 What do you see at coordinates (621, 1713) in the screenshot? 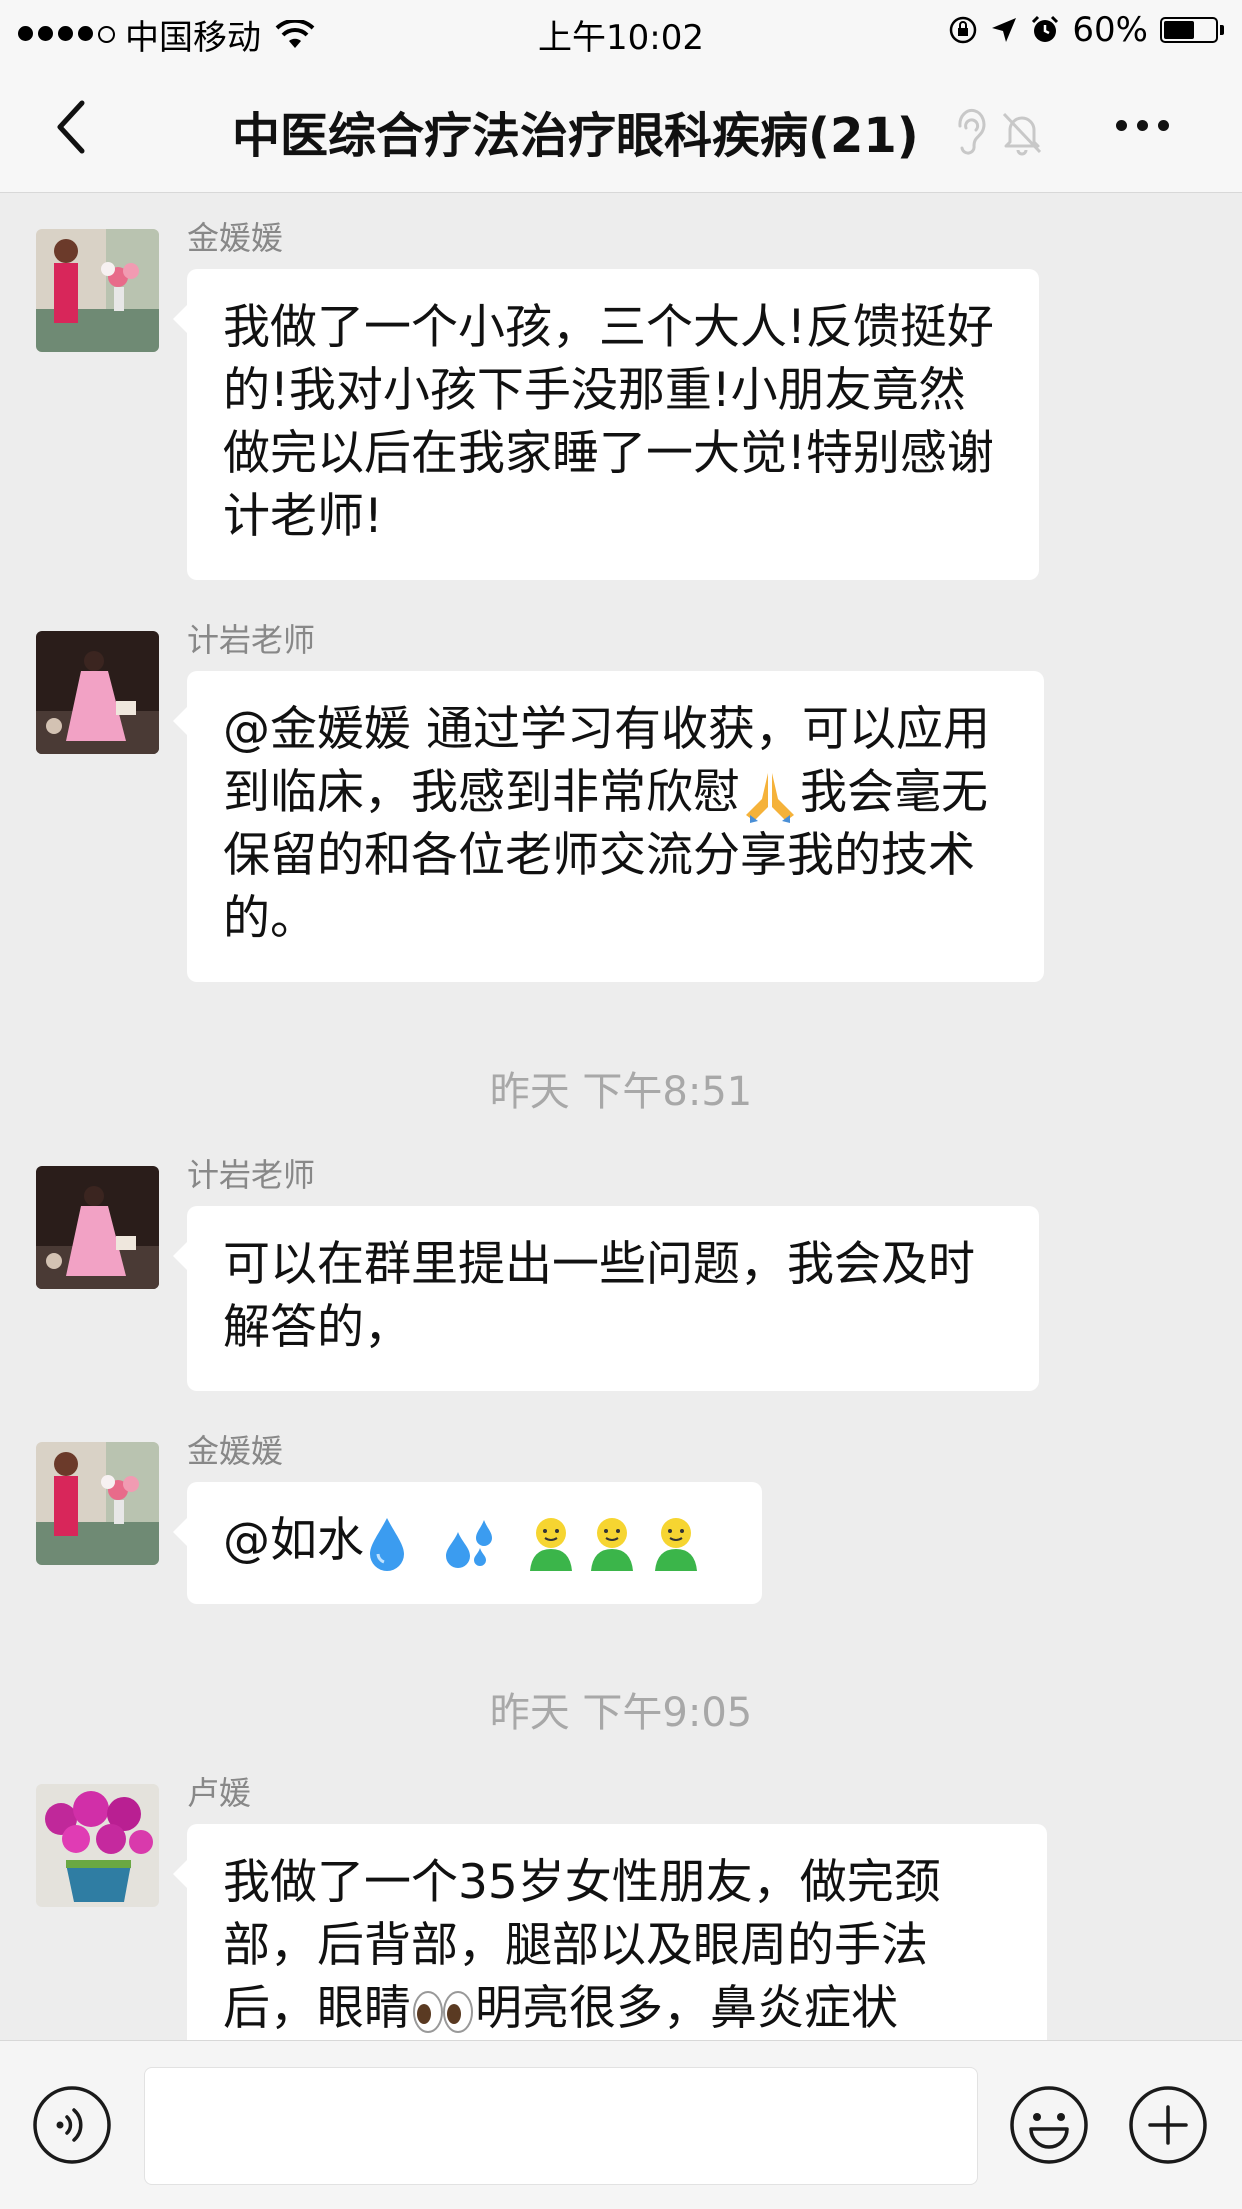
I see `timestamp: 昨天 下午9:05` at bounding box center [621, 1713].